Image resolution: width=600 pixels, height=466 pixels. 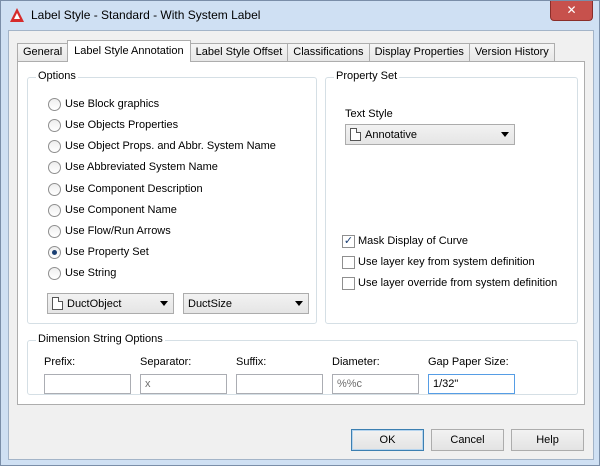 I want to click on close-button: ✕, so click(x=571, y=11).